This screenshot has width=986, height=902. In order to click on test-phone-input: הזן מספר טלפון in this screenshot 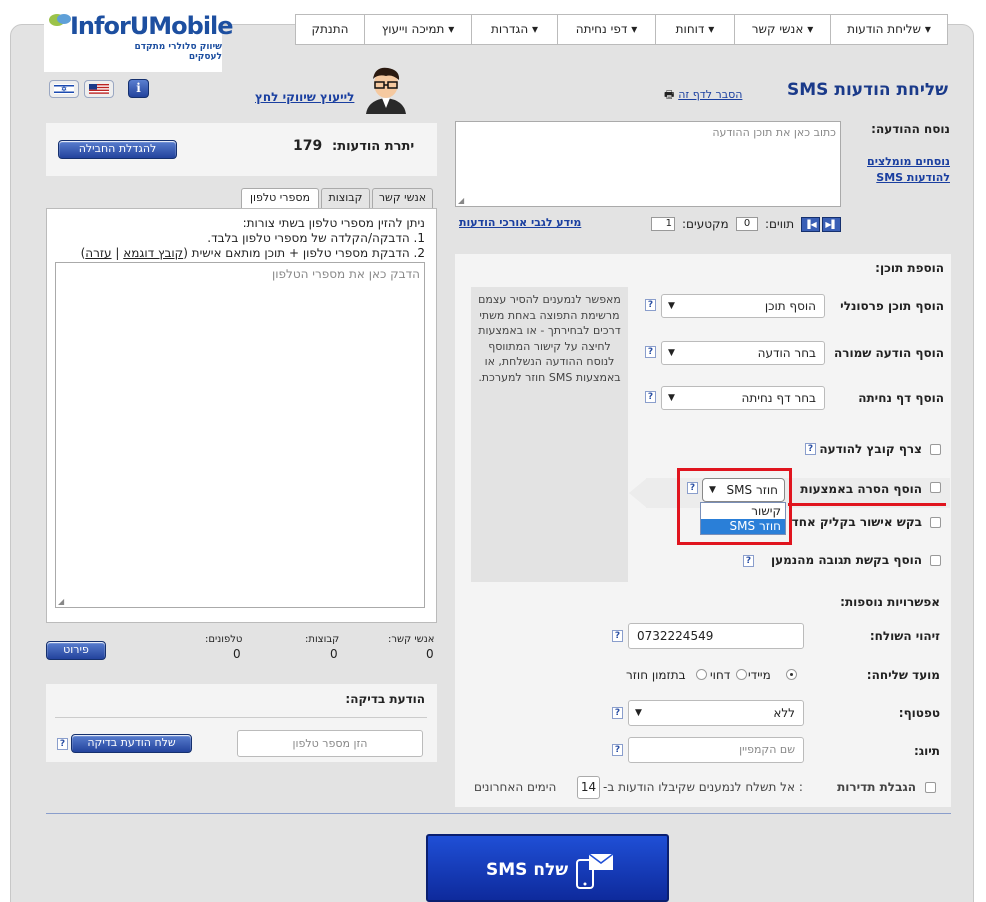, I will do `click(330, 743)`.